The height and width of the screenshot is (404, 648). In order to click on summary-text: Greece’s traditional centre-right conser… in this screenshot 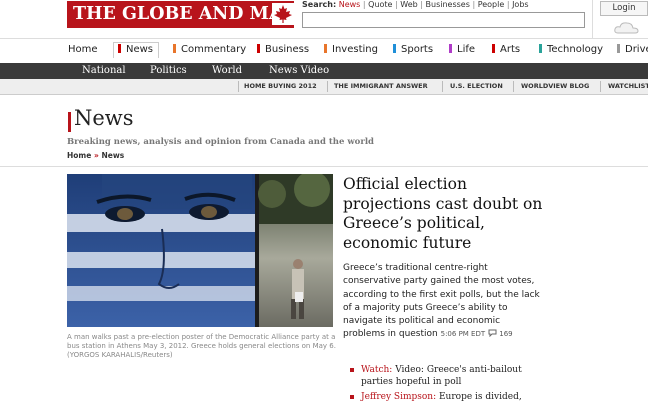, I will do `click(441, 301)`.